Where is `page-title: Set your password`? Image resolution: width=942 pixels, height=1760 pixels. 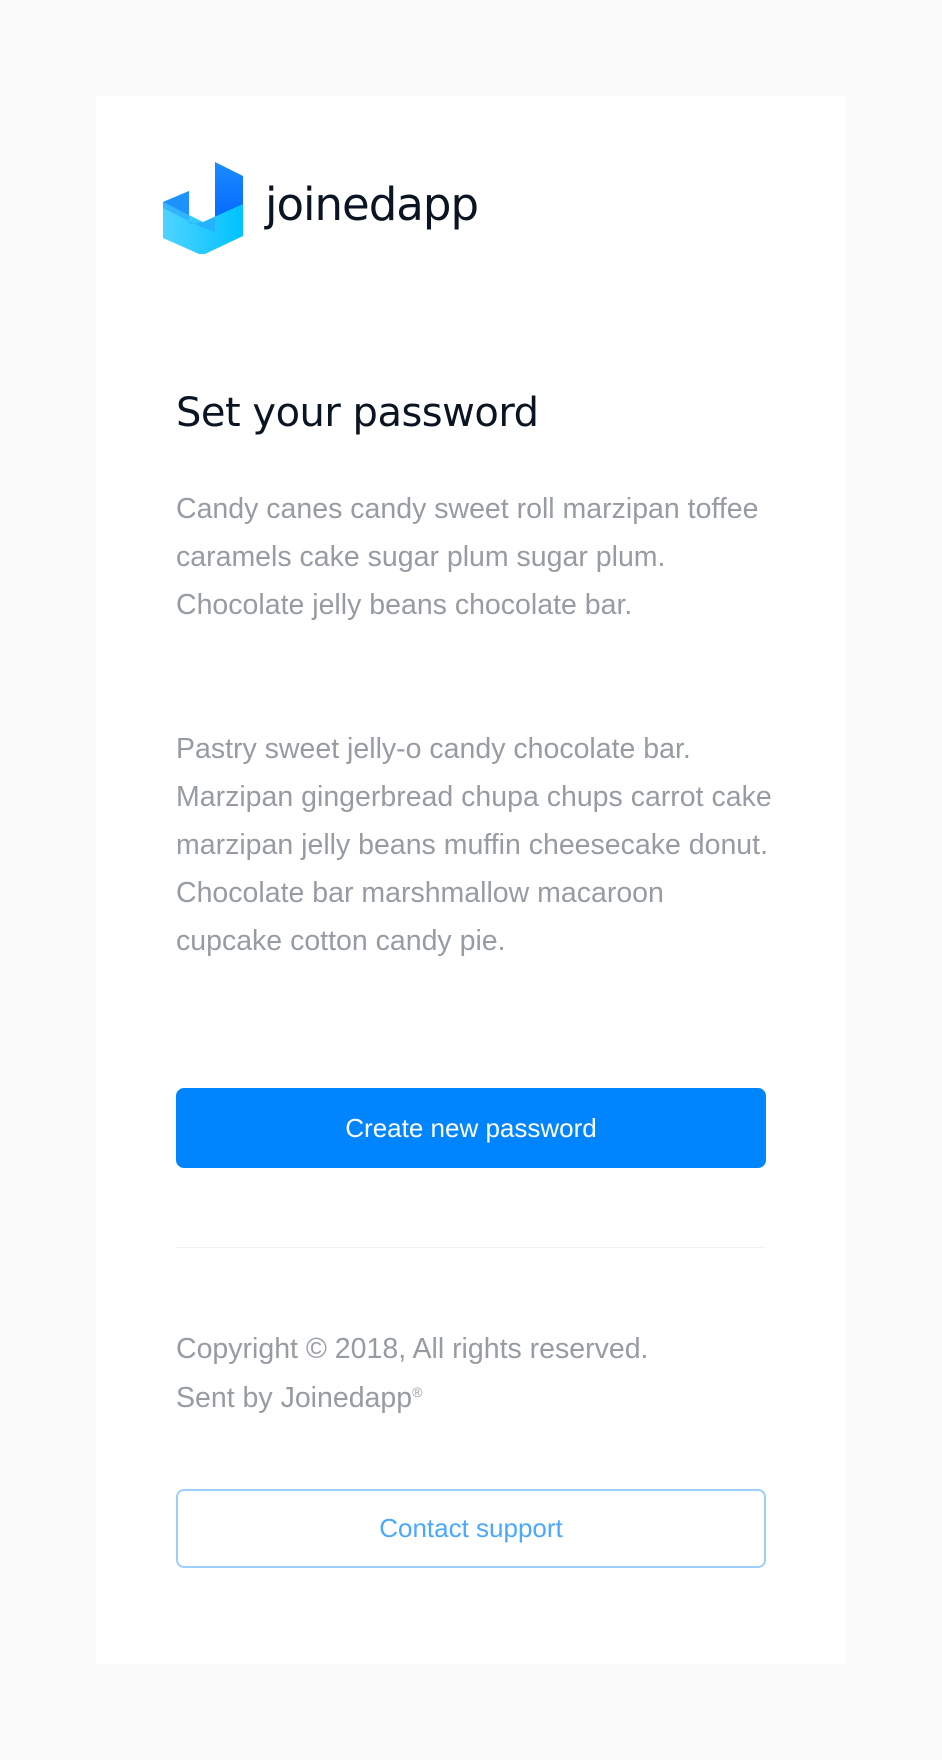
page-title: Set your password is located at coordinates (357, 413).